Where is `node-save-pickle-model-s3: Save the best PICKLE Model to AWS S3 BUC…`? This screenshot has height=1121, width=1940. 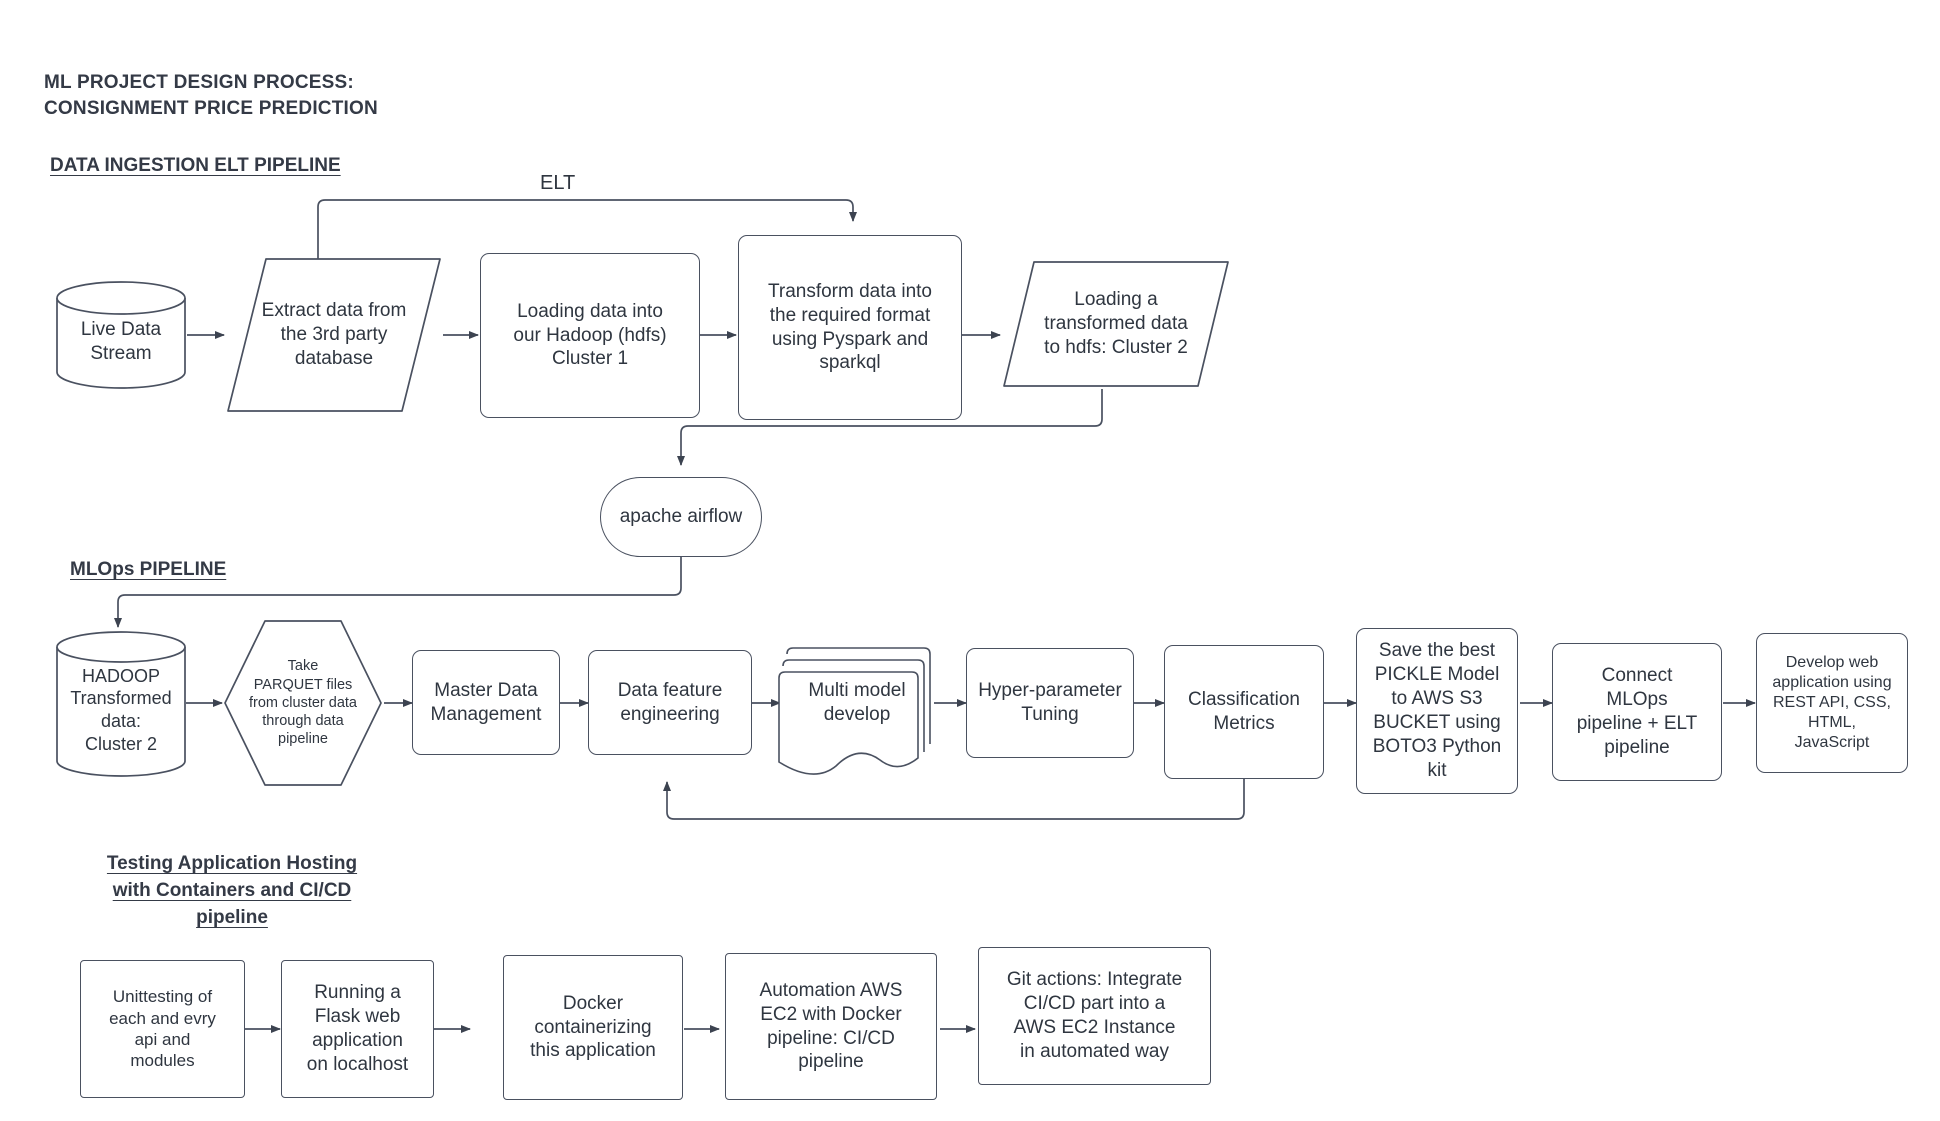 node-save-pickle-model-s3: Save the best PICKLE Model to AWS S3 BUC… is located at coordinates (1437, 711).